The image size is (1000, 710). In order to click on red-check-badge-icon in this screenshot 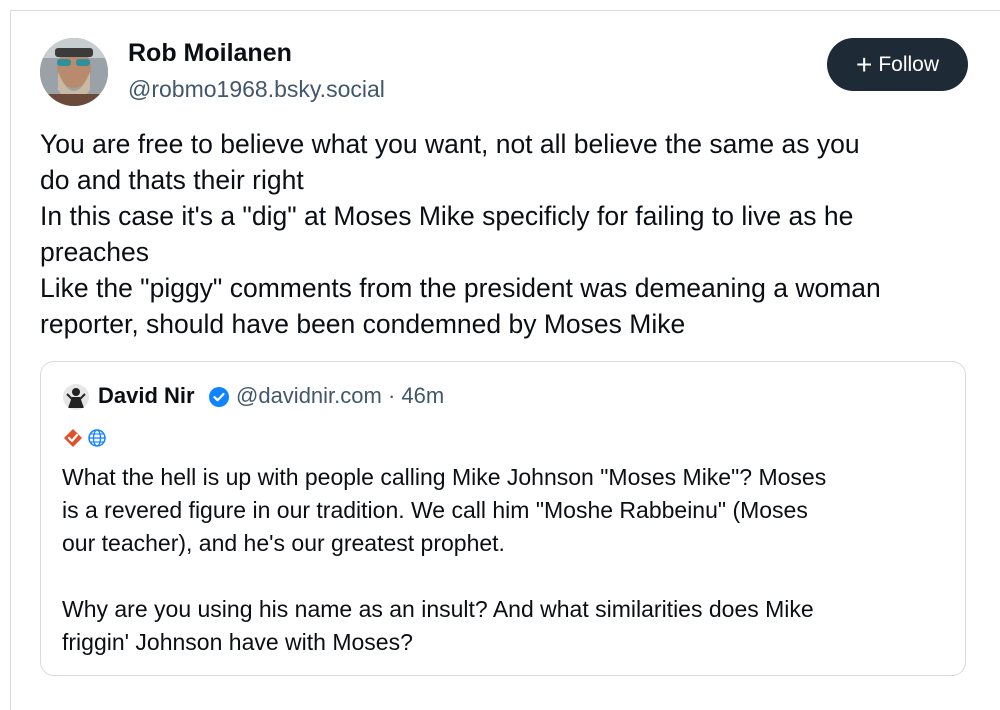, I will do `click(73, 440)`.